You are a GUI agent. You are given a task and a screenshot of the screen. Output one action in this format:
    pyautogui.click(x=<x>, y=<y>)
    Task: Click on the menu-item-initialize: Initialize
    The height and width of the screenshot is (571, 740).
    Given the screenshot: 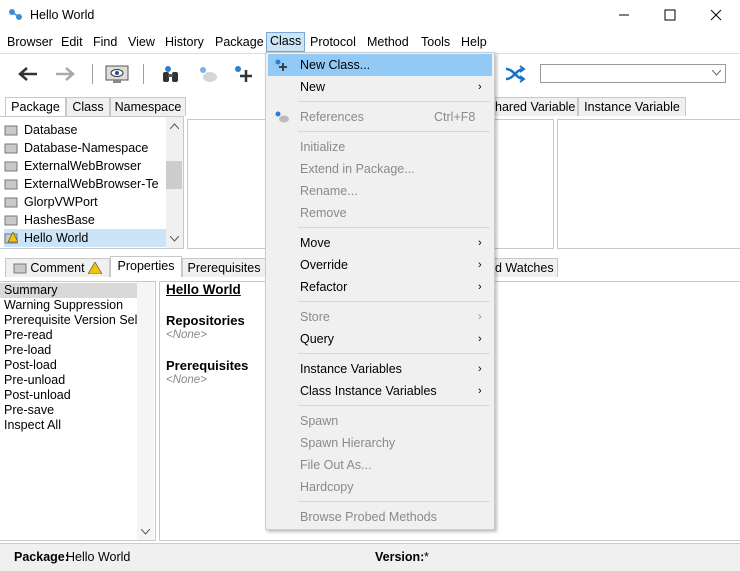 What is the action you would take?
    pyautogui.click(x=380, y=147)
    